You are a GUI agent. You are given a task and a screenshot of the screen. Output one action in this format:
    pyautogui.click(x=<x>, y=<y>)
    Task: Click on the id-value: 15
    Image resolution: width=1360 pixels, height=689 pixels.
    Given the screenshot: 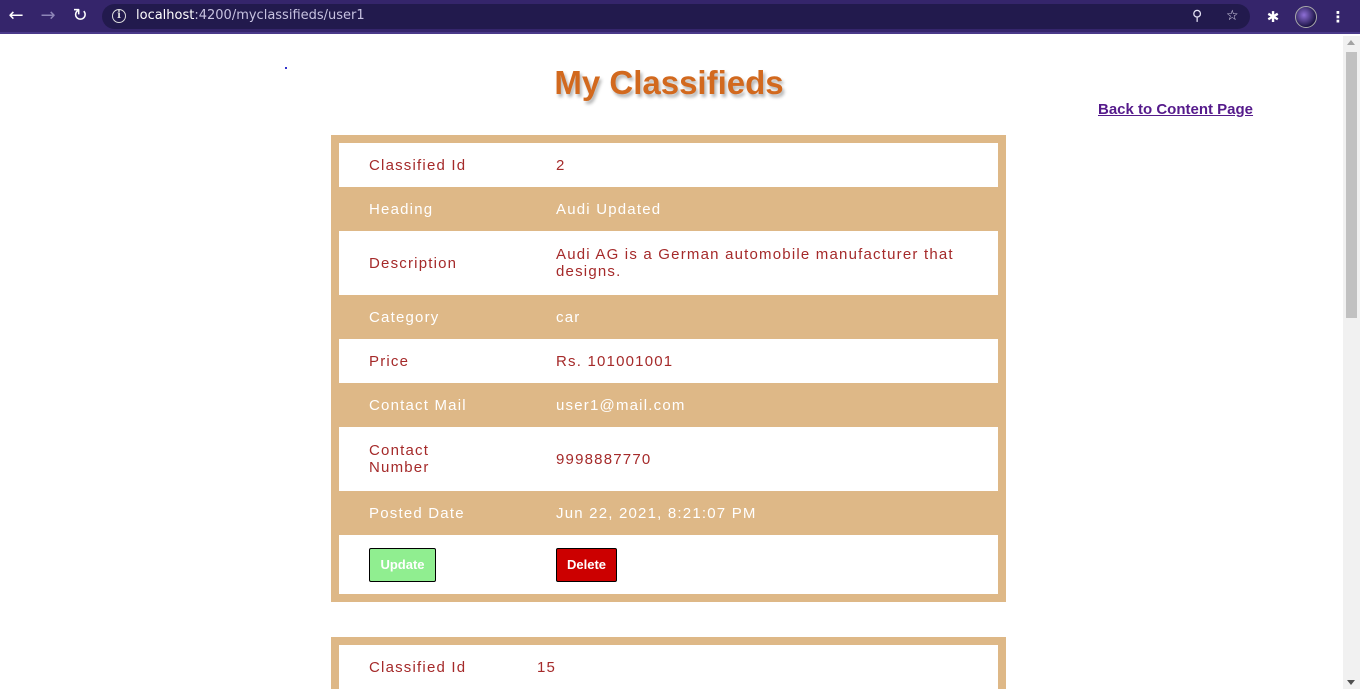 What is the action you would take?
    pyautogui.click(x=767, y=667)
    